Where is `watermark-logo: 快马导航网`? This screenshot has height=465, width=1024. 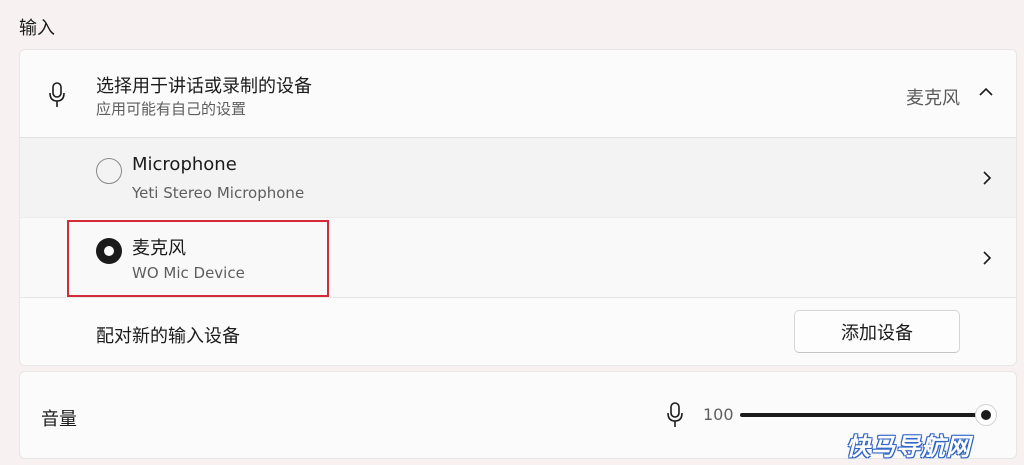
watermark-logo: 快马导航网 is located at coordinates (908, 447).